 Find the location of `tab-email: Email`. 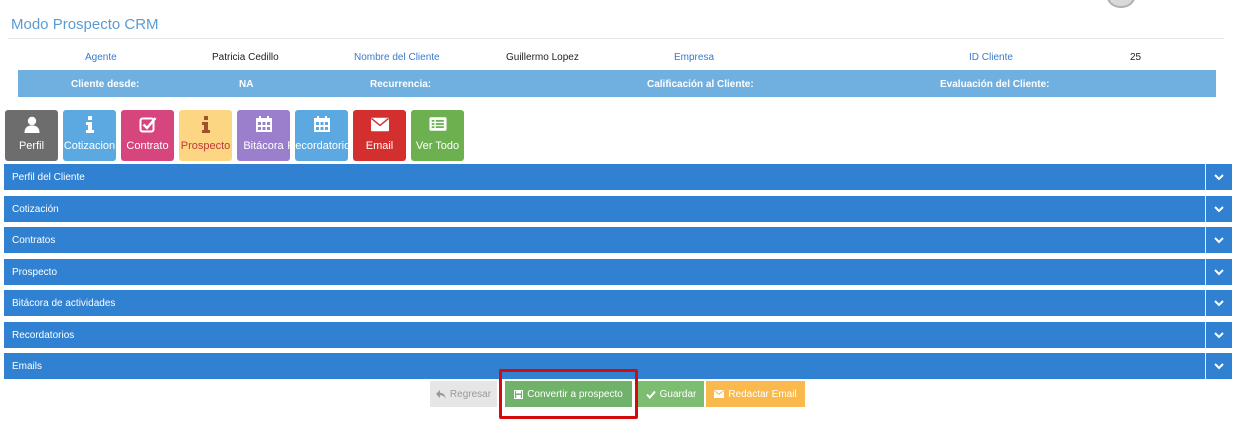

tab-email: Email is located at coordinates (379, 135).